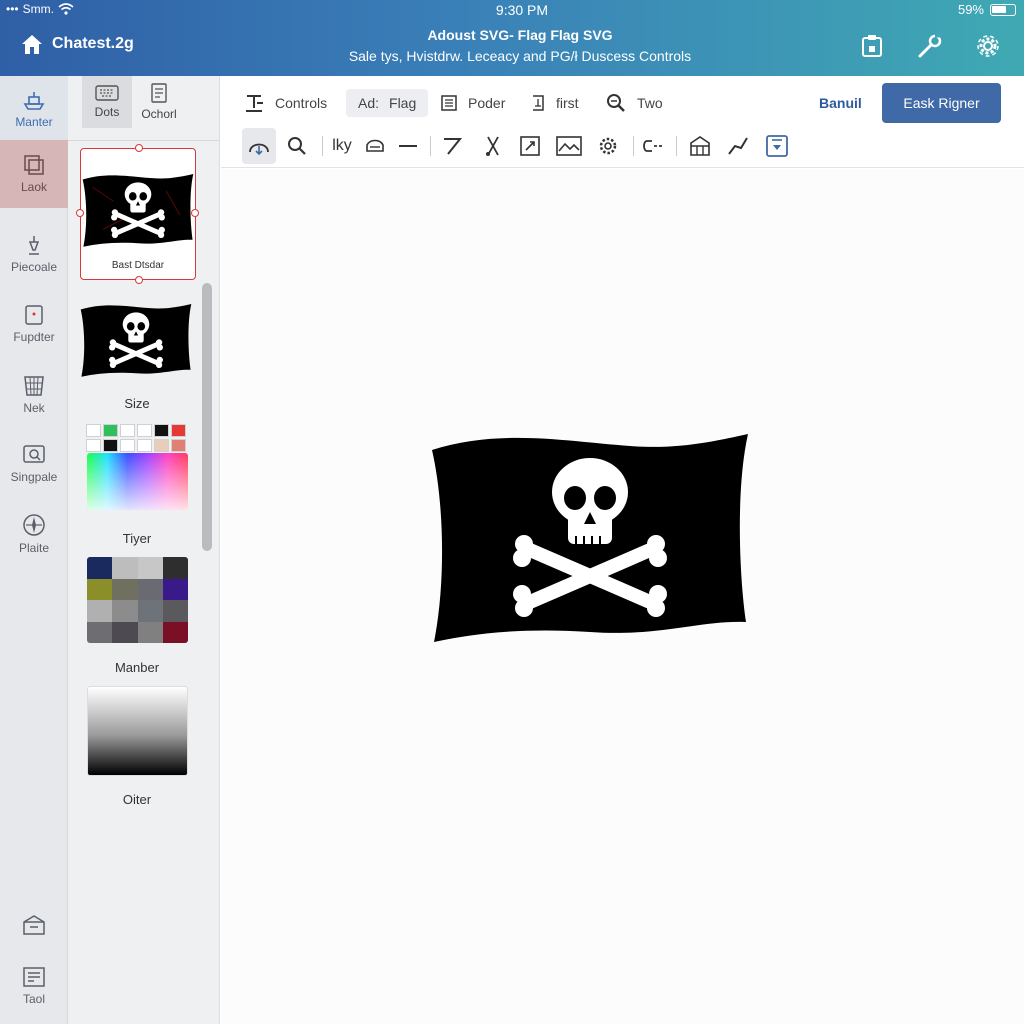 The height and width of the screenshot is (1024, 1024). I want to click on image-tool, so click(569, 146).